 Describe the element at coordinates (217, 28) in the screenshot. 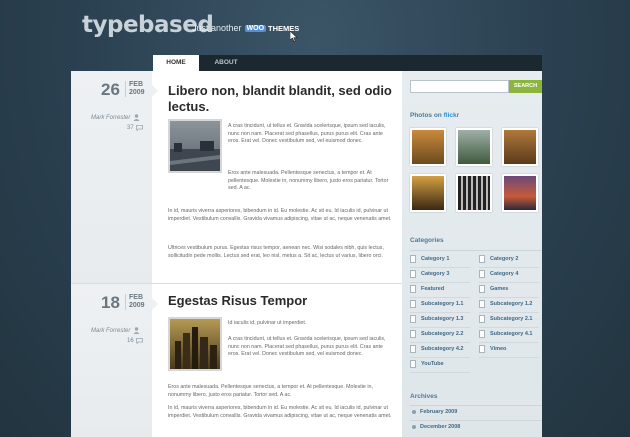

I see `tagline-text: Just another` at that location.